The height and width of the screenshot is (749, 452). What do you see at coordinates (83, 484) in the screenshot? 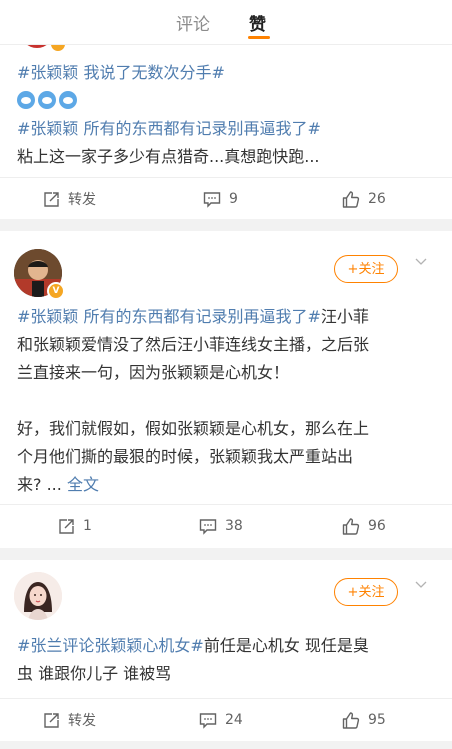
I see `read-more-link: 全文` at bounding box center [83, 484].